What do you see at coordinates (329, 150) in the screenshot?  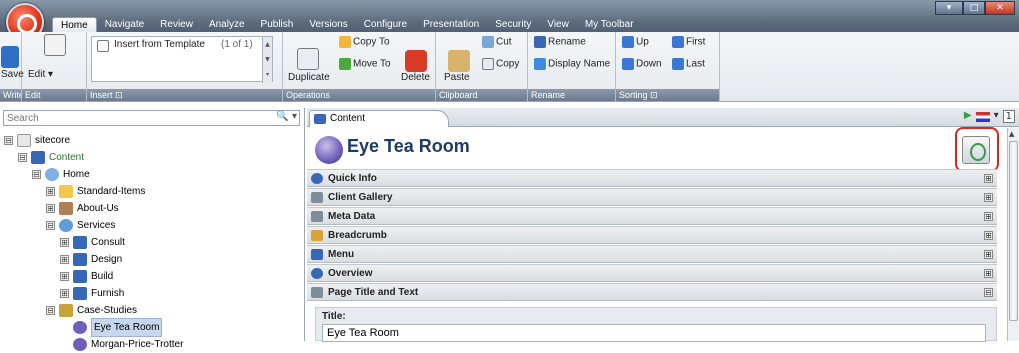 I see `item-icon` at bounding box center [329, 150].